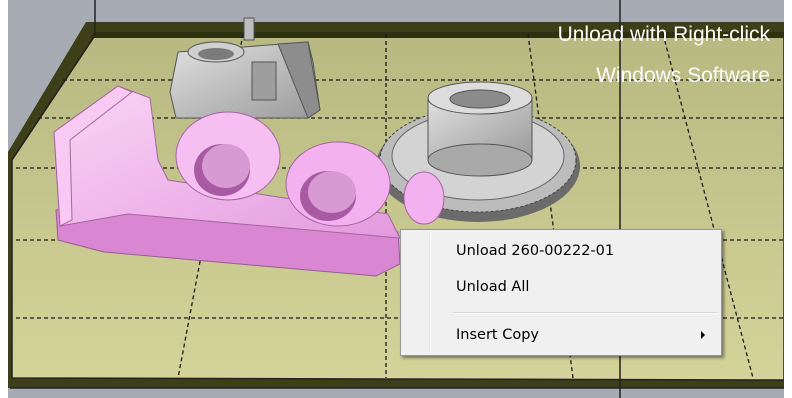  I want to click on overlay-caption-line1: Unload with Right-click, so click(663, 34).